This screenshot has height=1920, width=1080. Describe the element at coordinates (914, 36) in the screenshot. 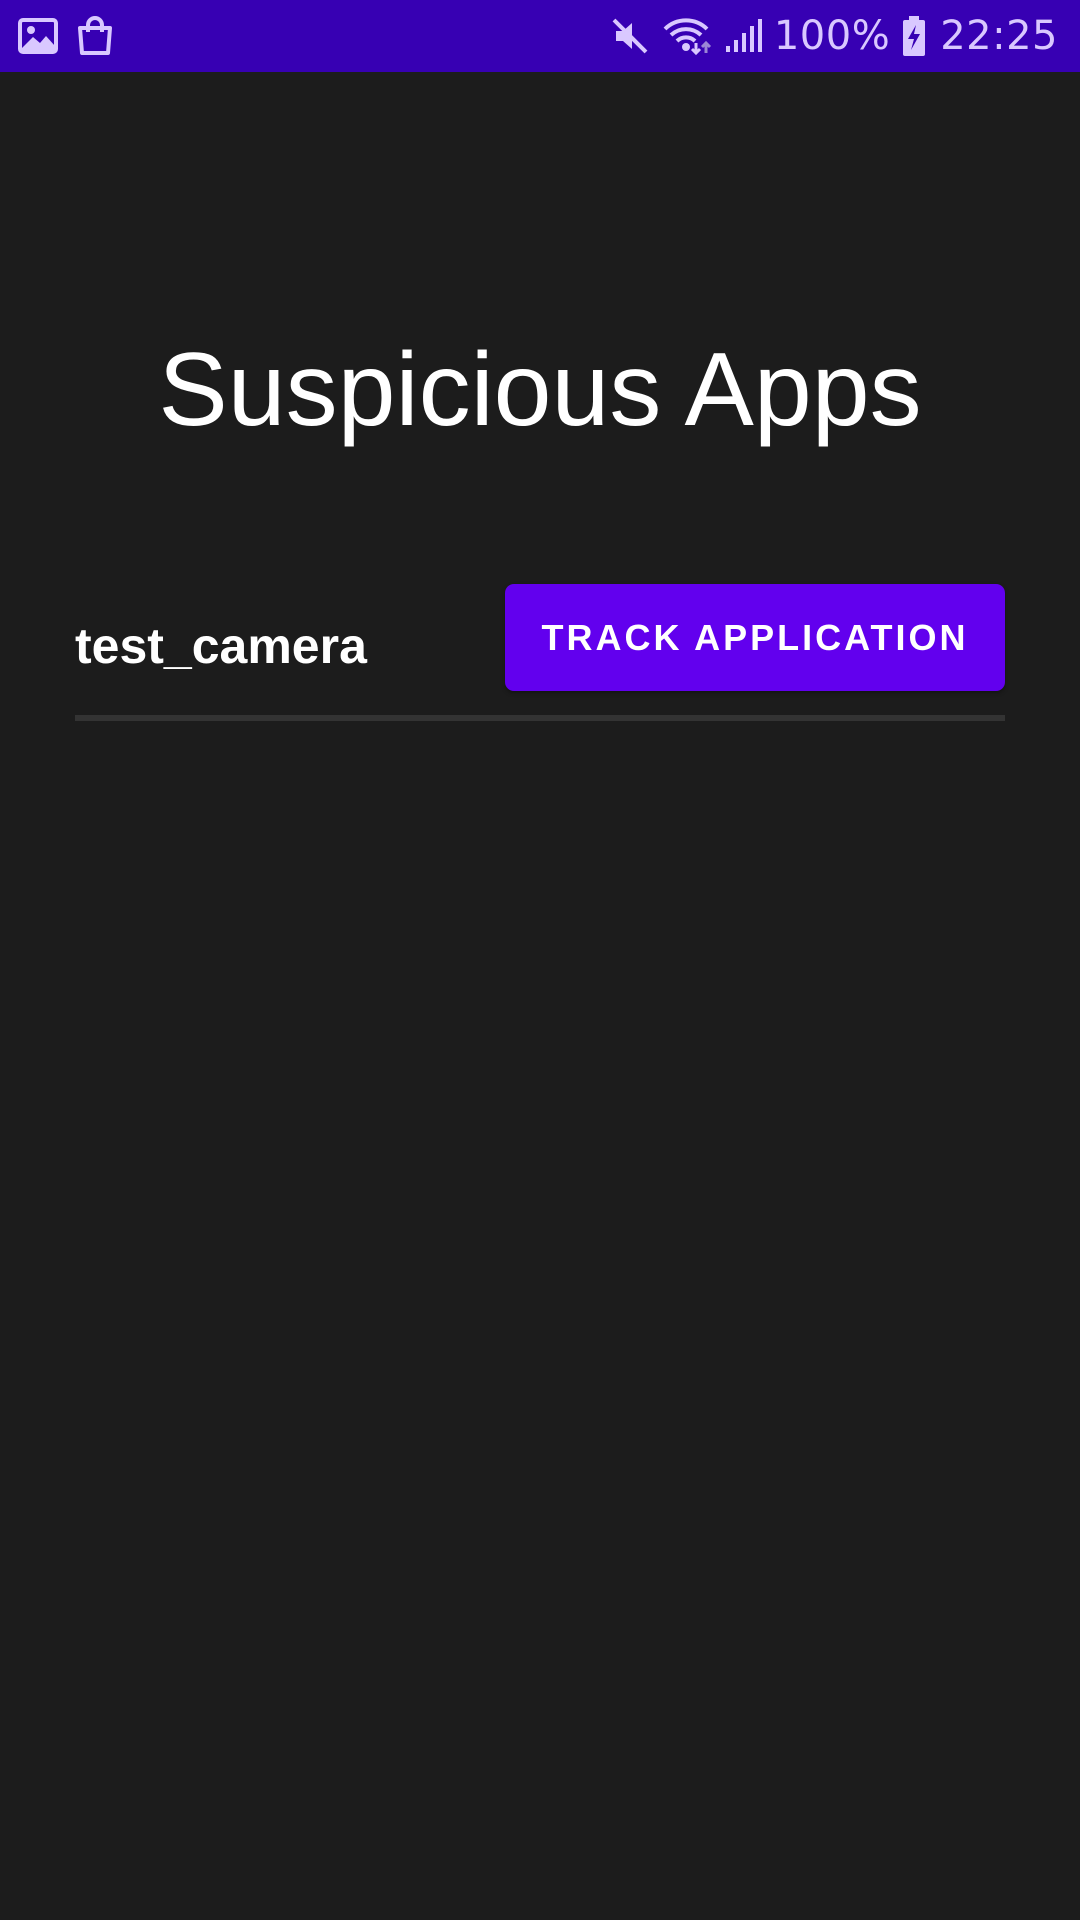

I see `battery-charging-icon` at that location.